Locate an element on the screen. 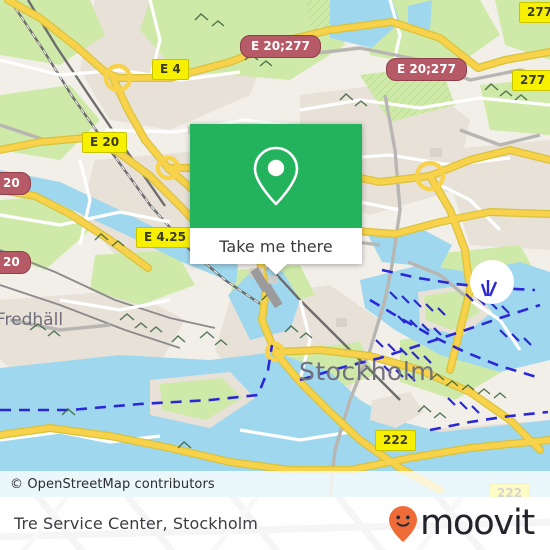  road-shield-e20-277-top: E 20;277 is located at coordinates (280, 46).